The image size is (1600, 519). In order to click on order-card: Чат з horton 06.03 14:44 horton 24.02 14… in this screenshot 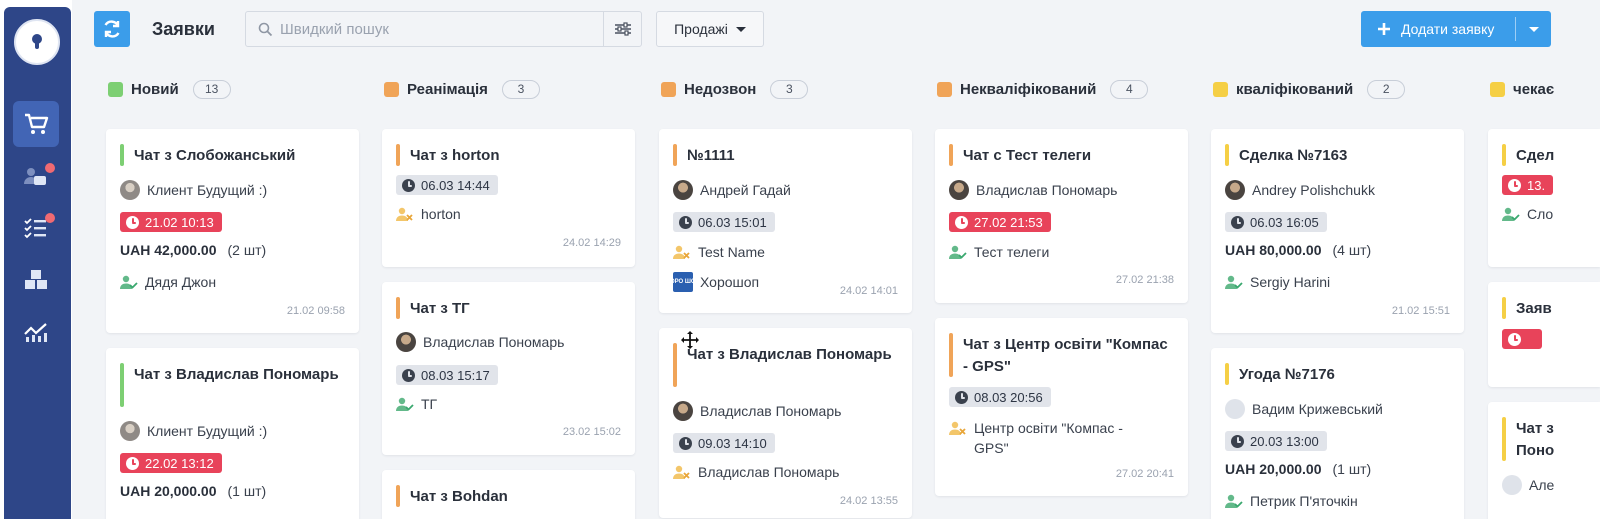, I will do `click(508, 198)`.